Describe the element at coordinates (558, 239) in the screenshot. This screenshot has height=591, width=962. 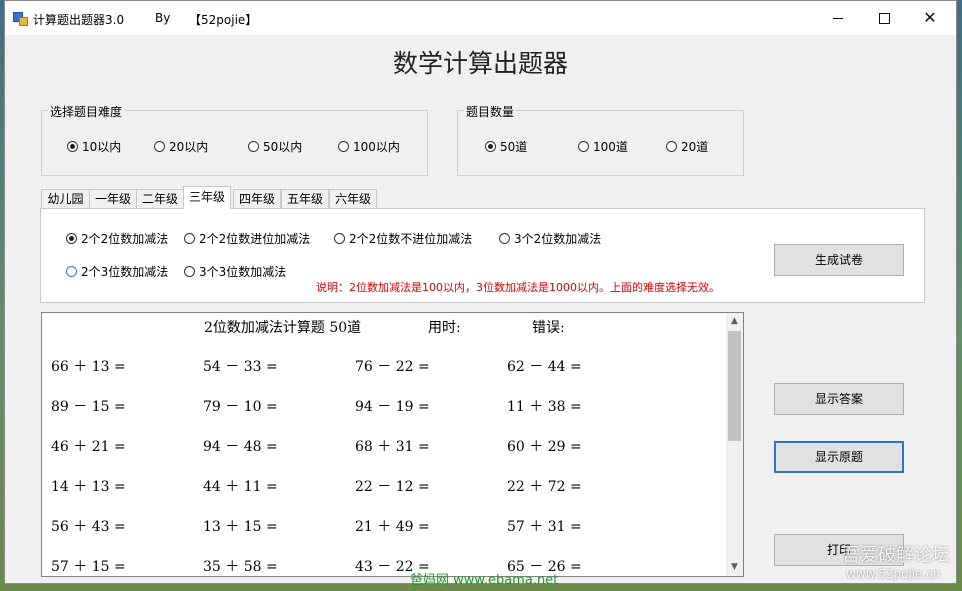
I see `radio-label: 3个2位数加减法` at that location.